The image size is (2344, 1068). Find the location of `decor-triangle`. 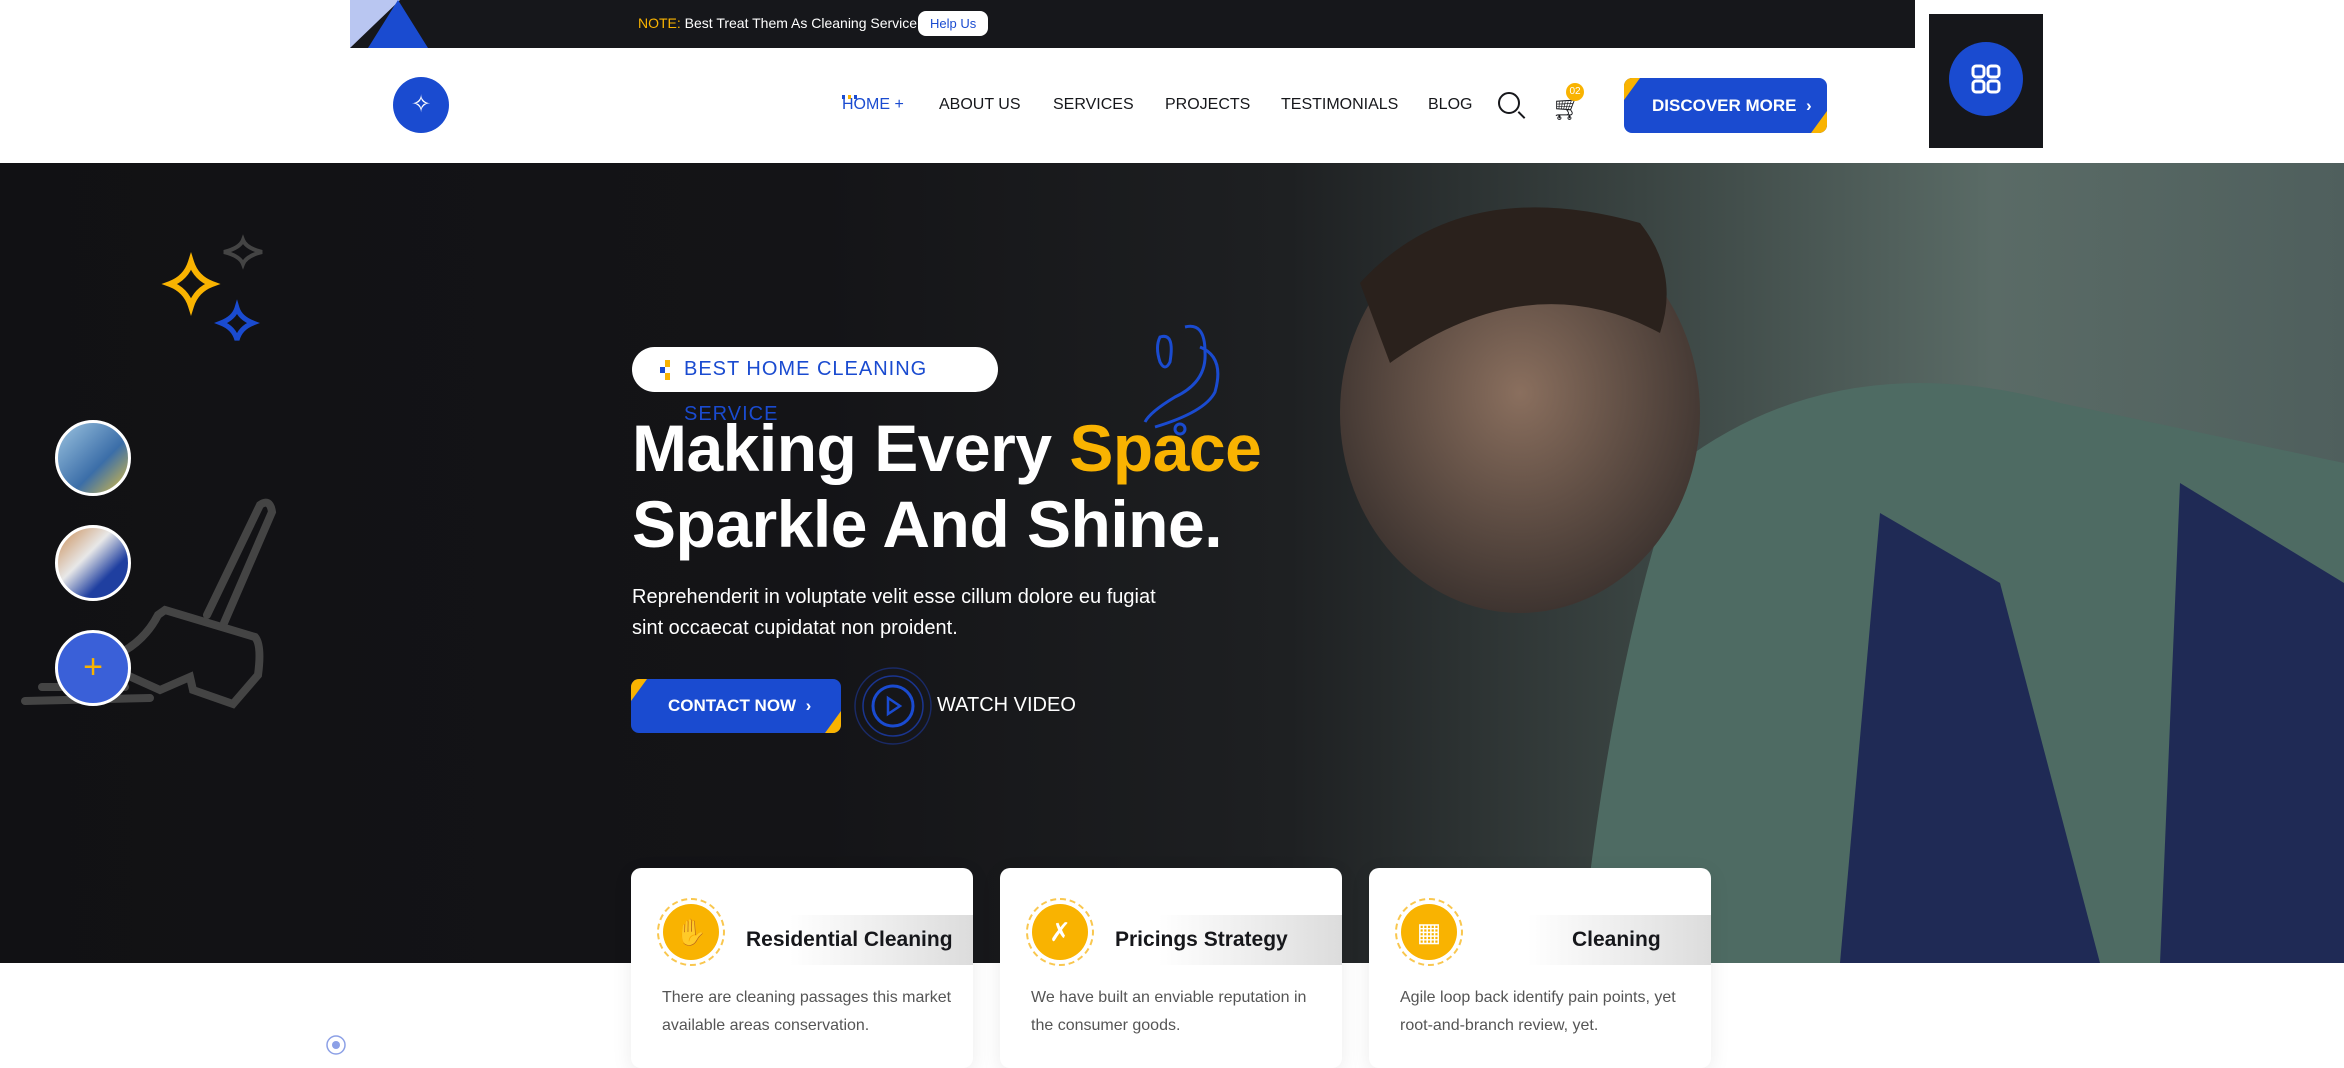

decor-triangle is located at coordinates (398, 24).